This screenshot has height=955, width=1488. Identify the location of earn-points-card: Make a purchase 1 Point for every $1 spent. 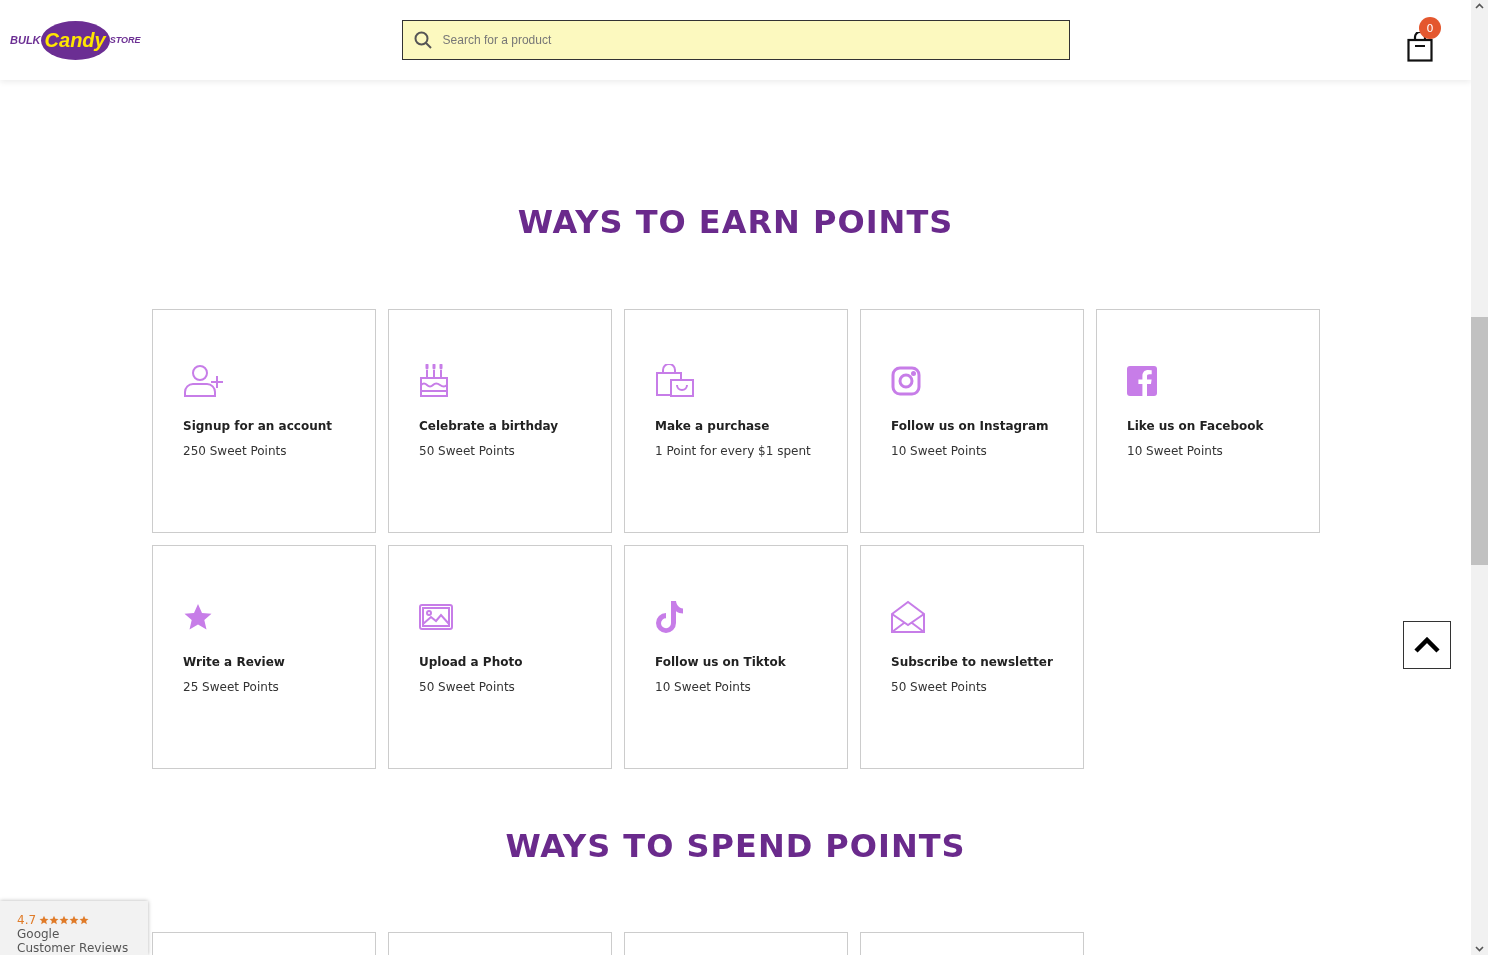
(736, 421).